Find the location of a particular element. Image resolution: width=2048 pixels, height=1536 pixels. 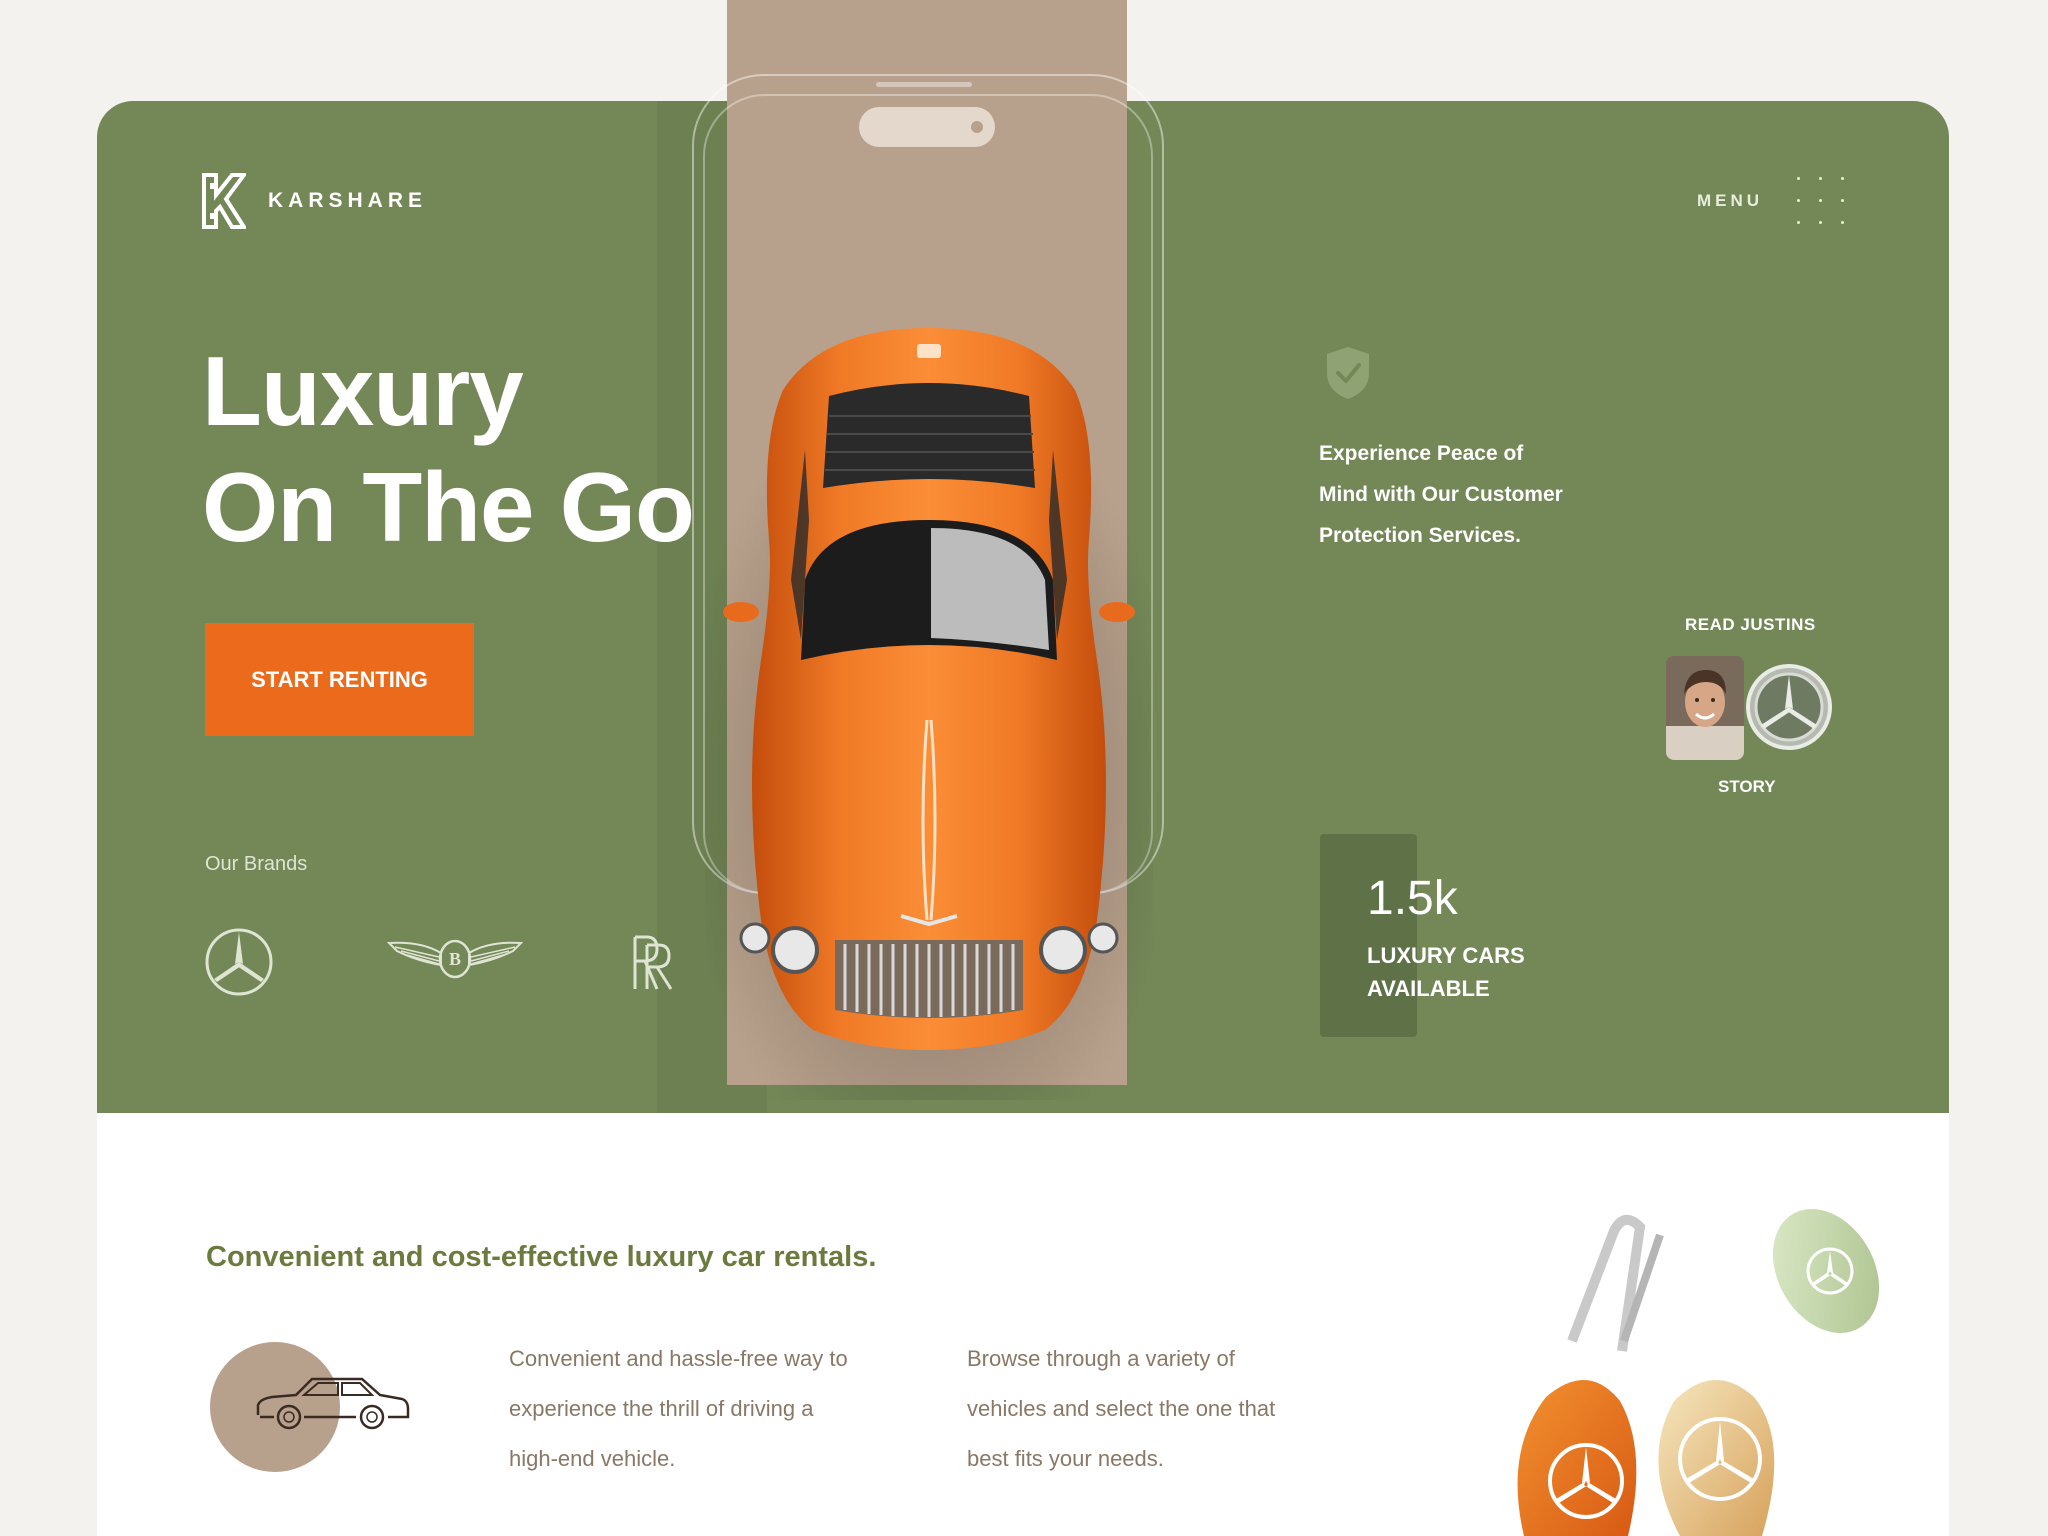

menu-label: MENU is located at coordinates (1729, 200).